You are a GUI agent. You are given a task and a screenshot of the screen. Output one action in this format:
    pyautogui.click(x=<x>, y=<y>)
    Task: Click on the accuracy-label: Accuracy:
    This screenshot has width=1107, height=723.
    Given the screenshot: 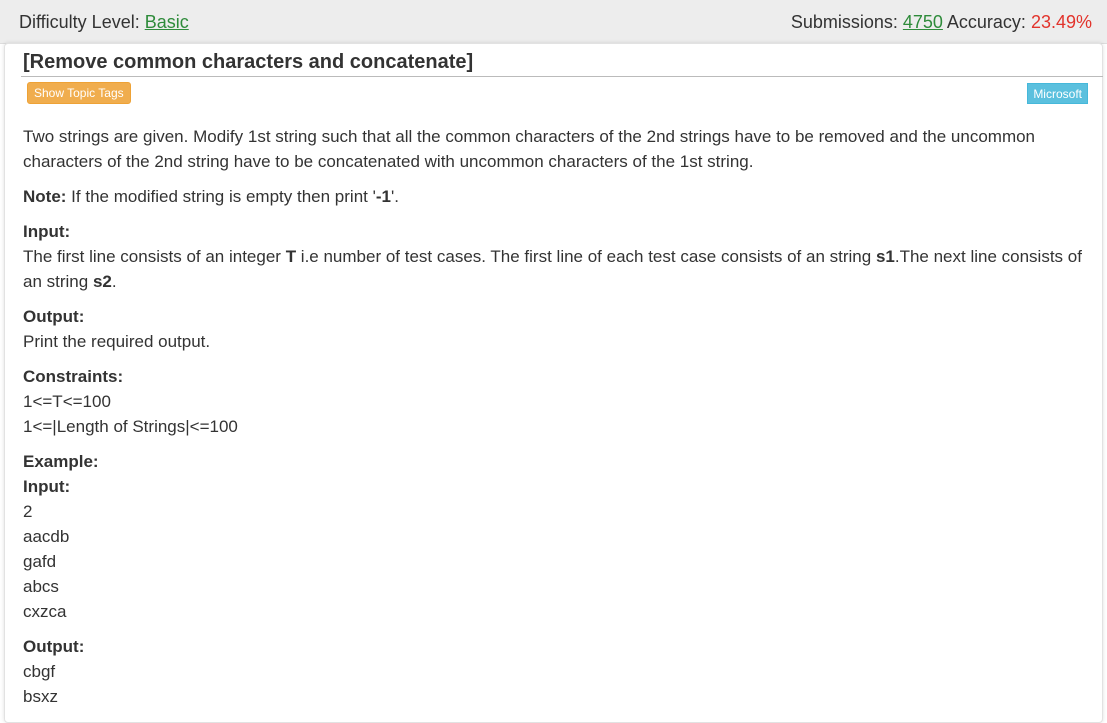 What is the action you would take?
    pyautogui.click(x=986, y=22)
    